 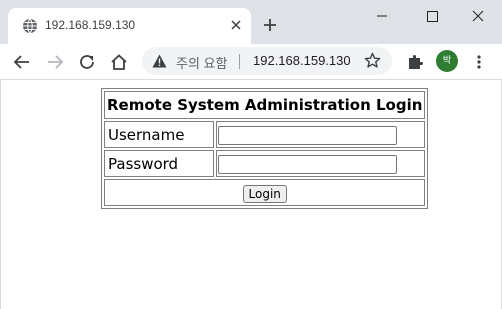 What do you see at coordinates (90, 25) in the screenshot?
I see `tab-title: 192.168.159.130` at bounding box center [90, 25].